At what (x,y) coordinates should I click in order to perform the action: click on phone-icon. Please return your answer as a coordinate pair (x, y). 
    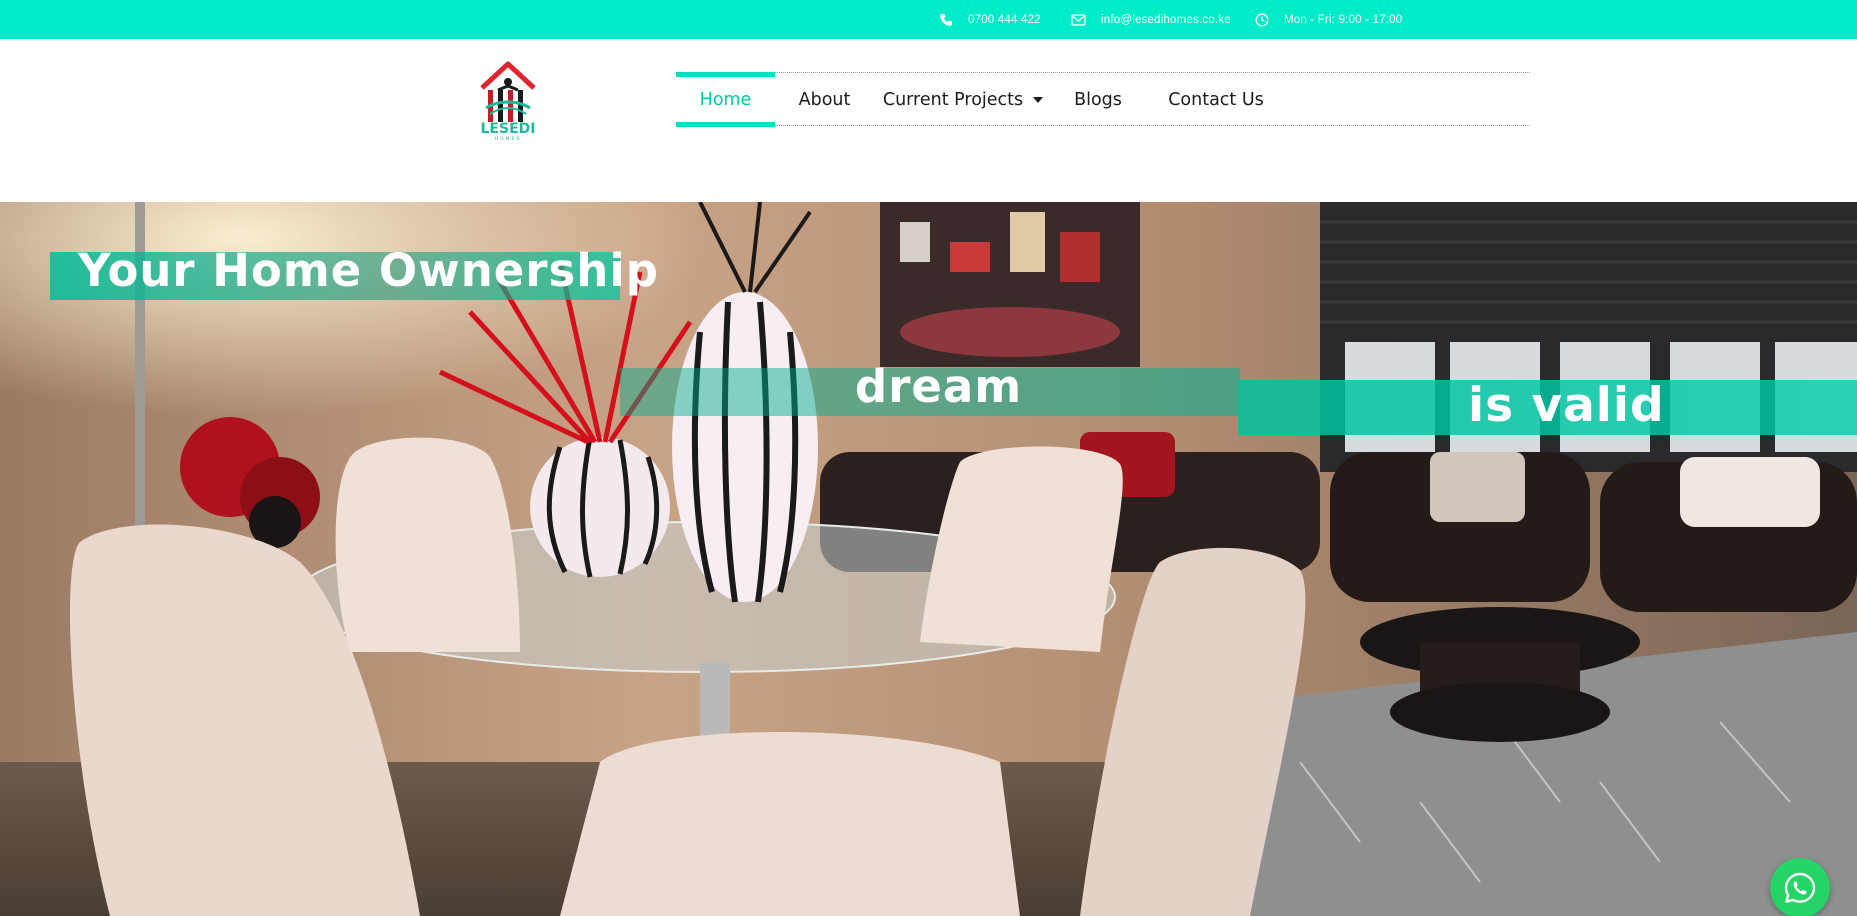
    Looking at the image, I should click on (946, 19).